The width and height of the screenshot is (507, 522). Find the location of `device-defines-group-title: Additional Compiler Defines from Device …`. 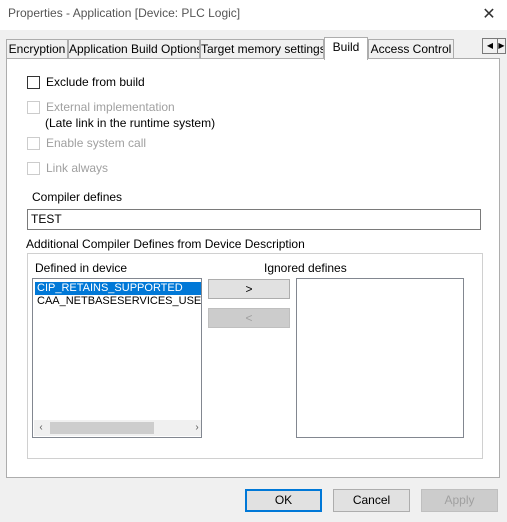

device-defines-group-title: Additional Compiler Defines from Device … is located at coordinates (165, 244).